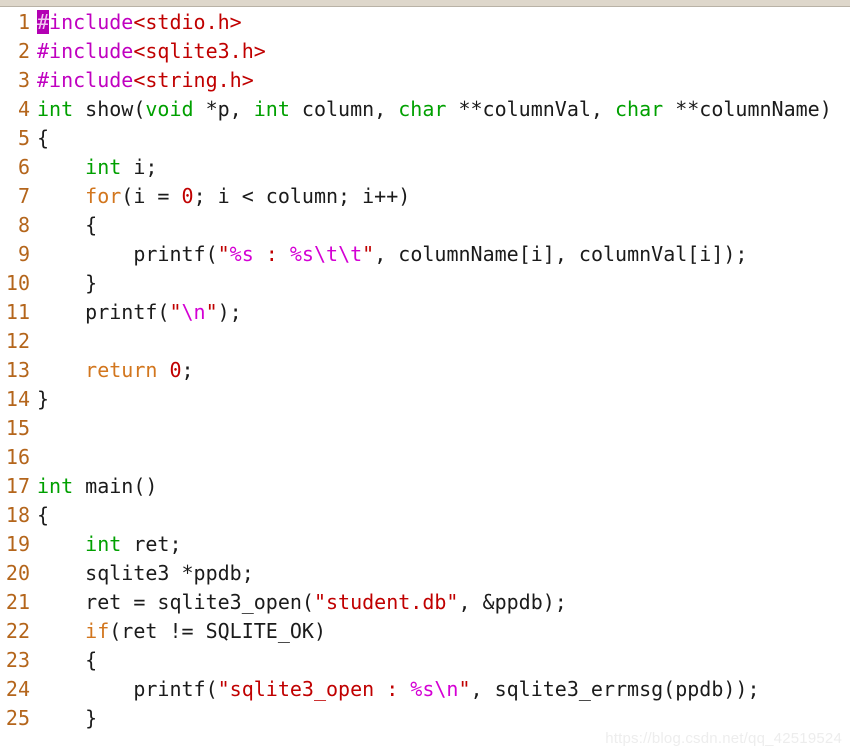 This screenshot has width=850, height=753. What do you see at coordinates (425, 22) in the screenshot?
I see `code-line: 1 #include<stdio.h>` at bounding box center [425, 22].